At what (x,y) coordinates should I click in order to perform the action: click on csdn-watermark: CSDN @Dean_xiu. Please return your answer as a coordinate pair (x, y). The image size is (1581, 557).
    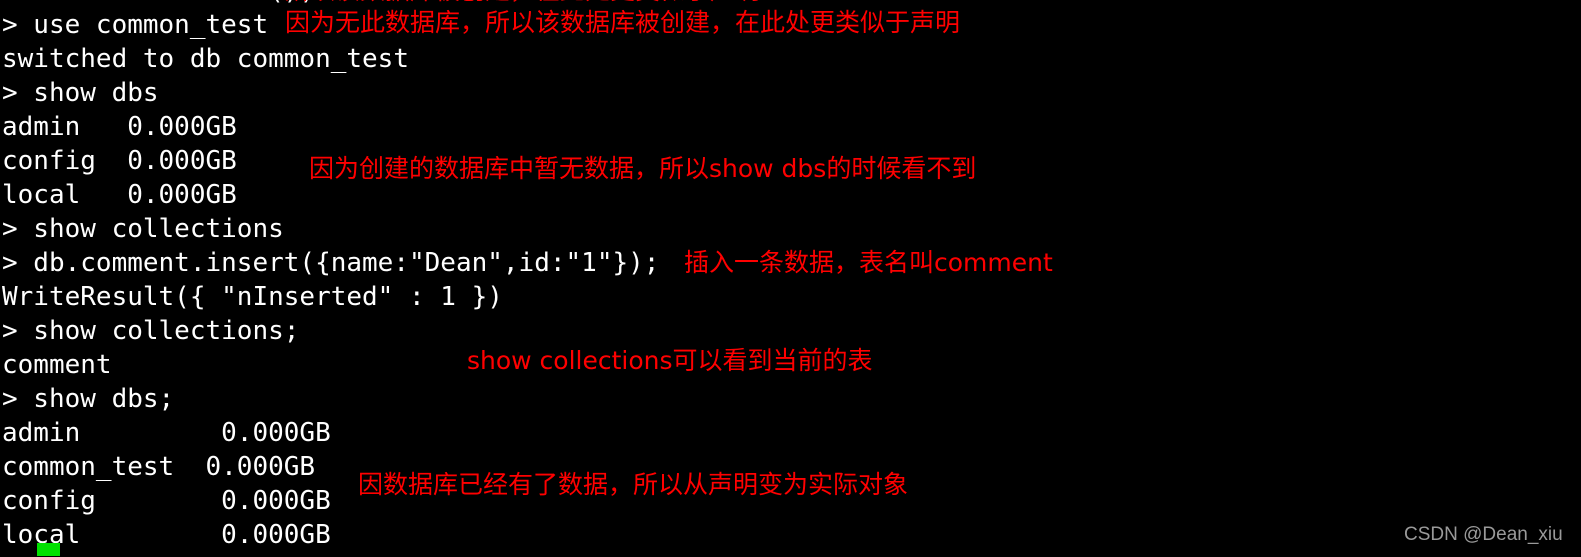
    Looking at the image, I should click on (1483, 534).